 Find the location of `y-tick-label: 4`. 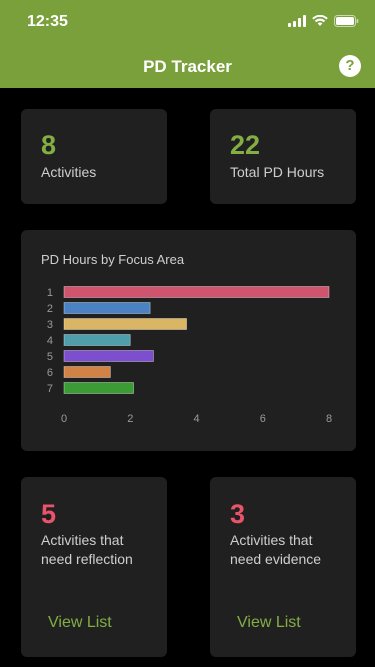

y-tick-label: 4 is located at coordinates (50, 341).